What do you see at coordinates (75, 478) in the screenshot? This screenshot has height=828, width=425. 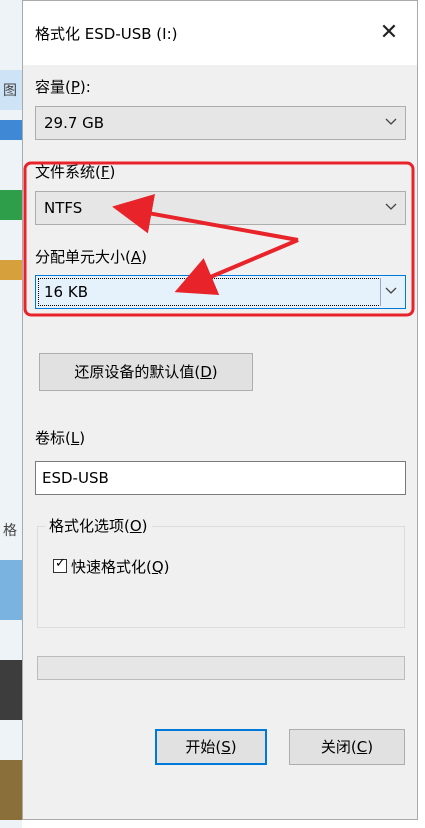 I see `volume-label-value: ESD-USB` at bounding box center [75, 478].